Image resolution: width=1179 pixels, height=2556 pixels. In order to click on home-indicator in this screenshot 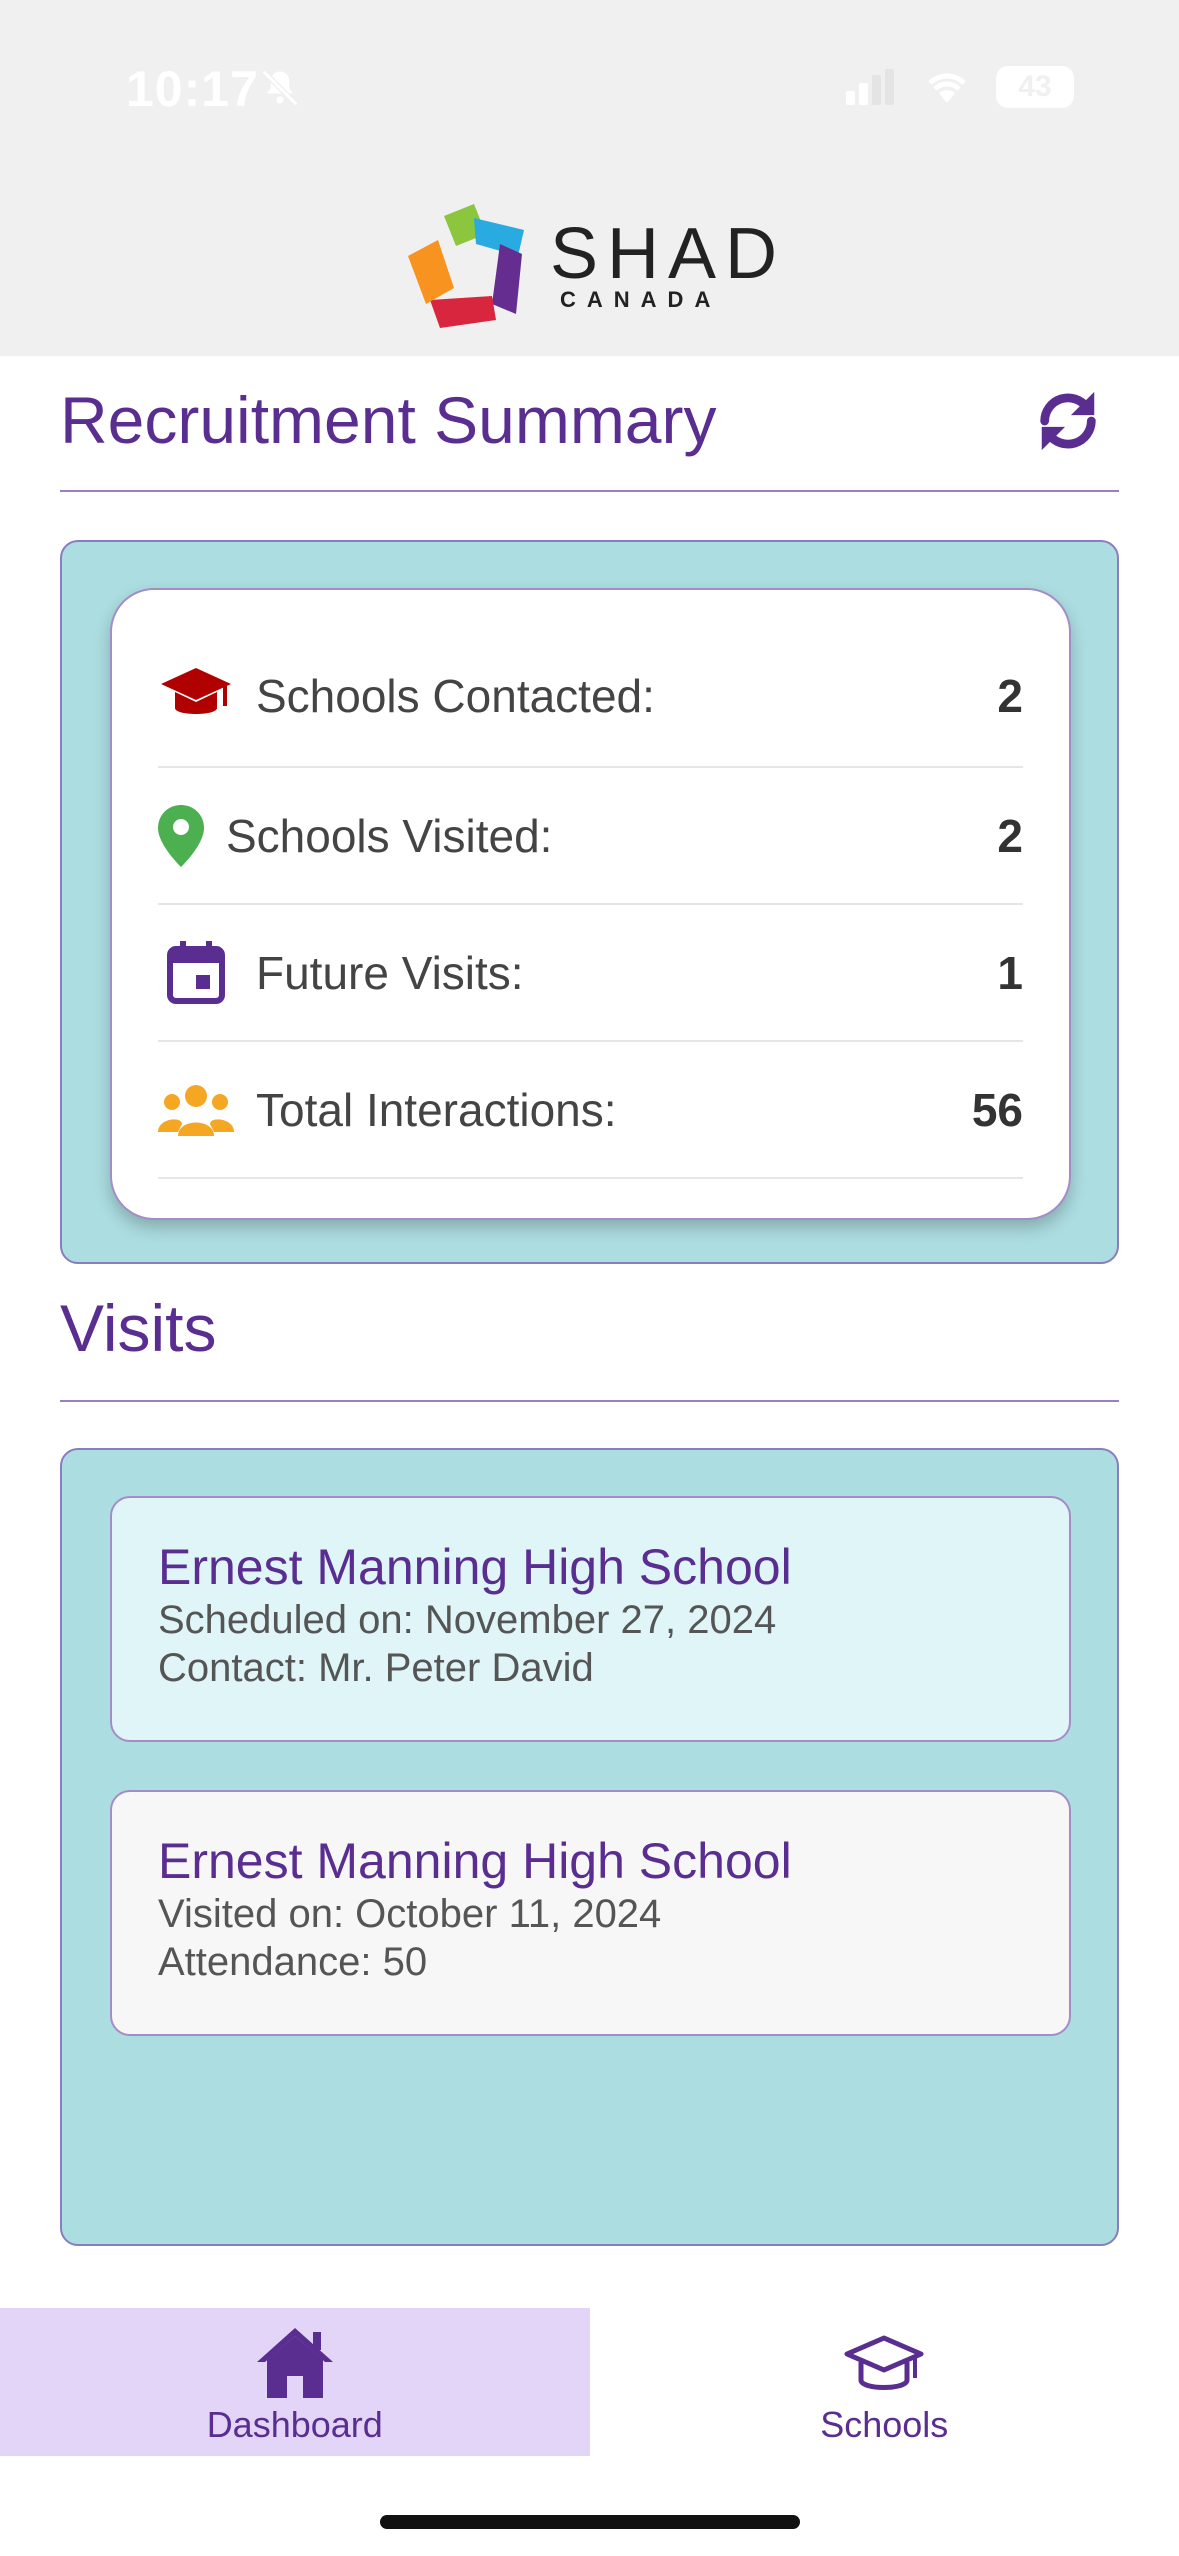, I will do `click(590, 2522)`.